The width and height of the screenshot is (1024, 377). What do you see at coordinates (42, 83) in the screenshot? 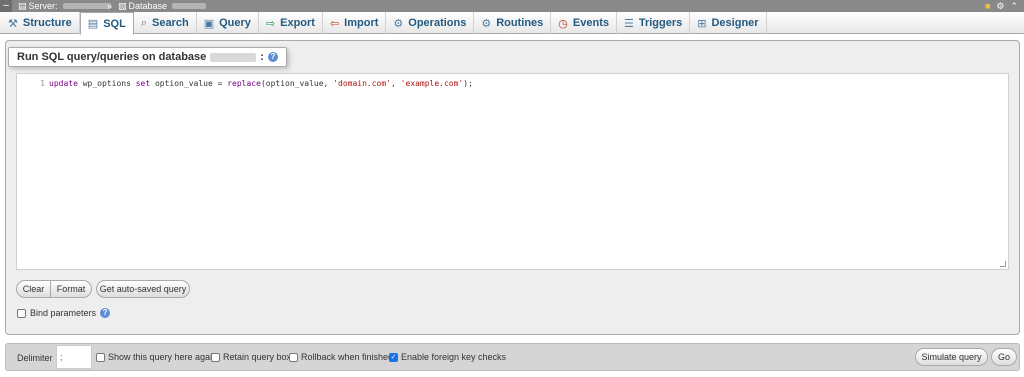
I see `line-number: 1` at bounding box center [42, 83].